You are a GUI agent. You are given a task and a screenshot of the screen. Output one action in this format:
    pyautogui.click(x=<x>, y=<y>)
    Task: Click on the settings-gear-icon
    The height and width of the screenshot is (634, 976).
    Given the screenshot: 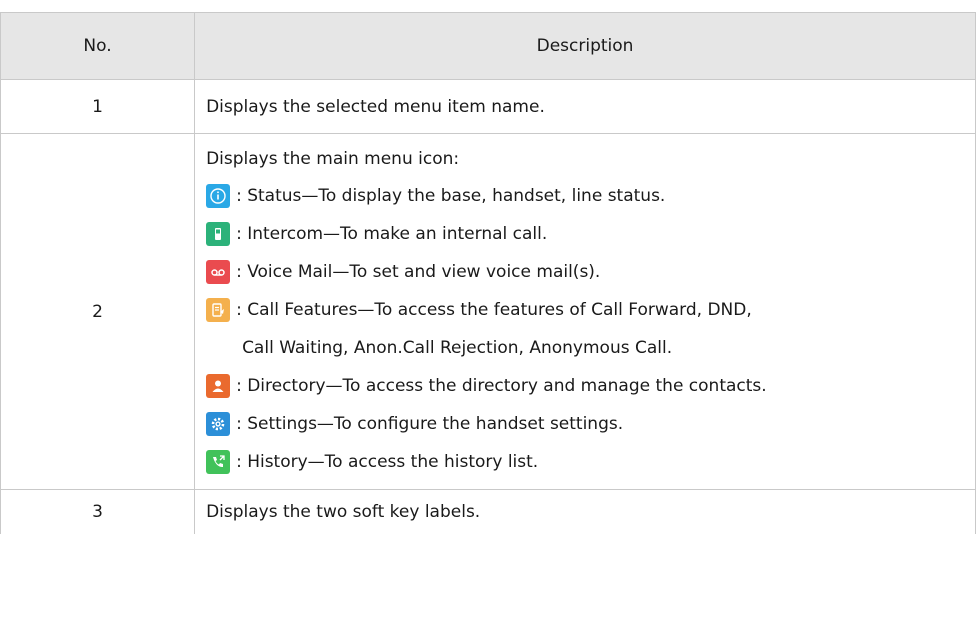 What is the action you would take?
    pyautogui.click(x=218, y=424)
    